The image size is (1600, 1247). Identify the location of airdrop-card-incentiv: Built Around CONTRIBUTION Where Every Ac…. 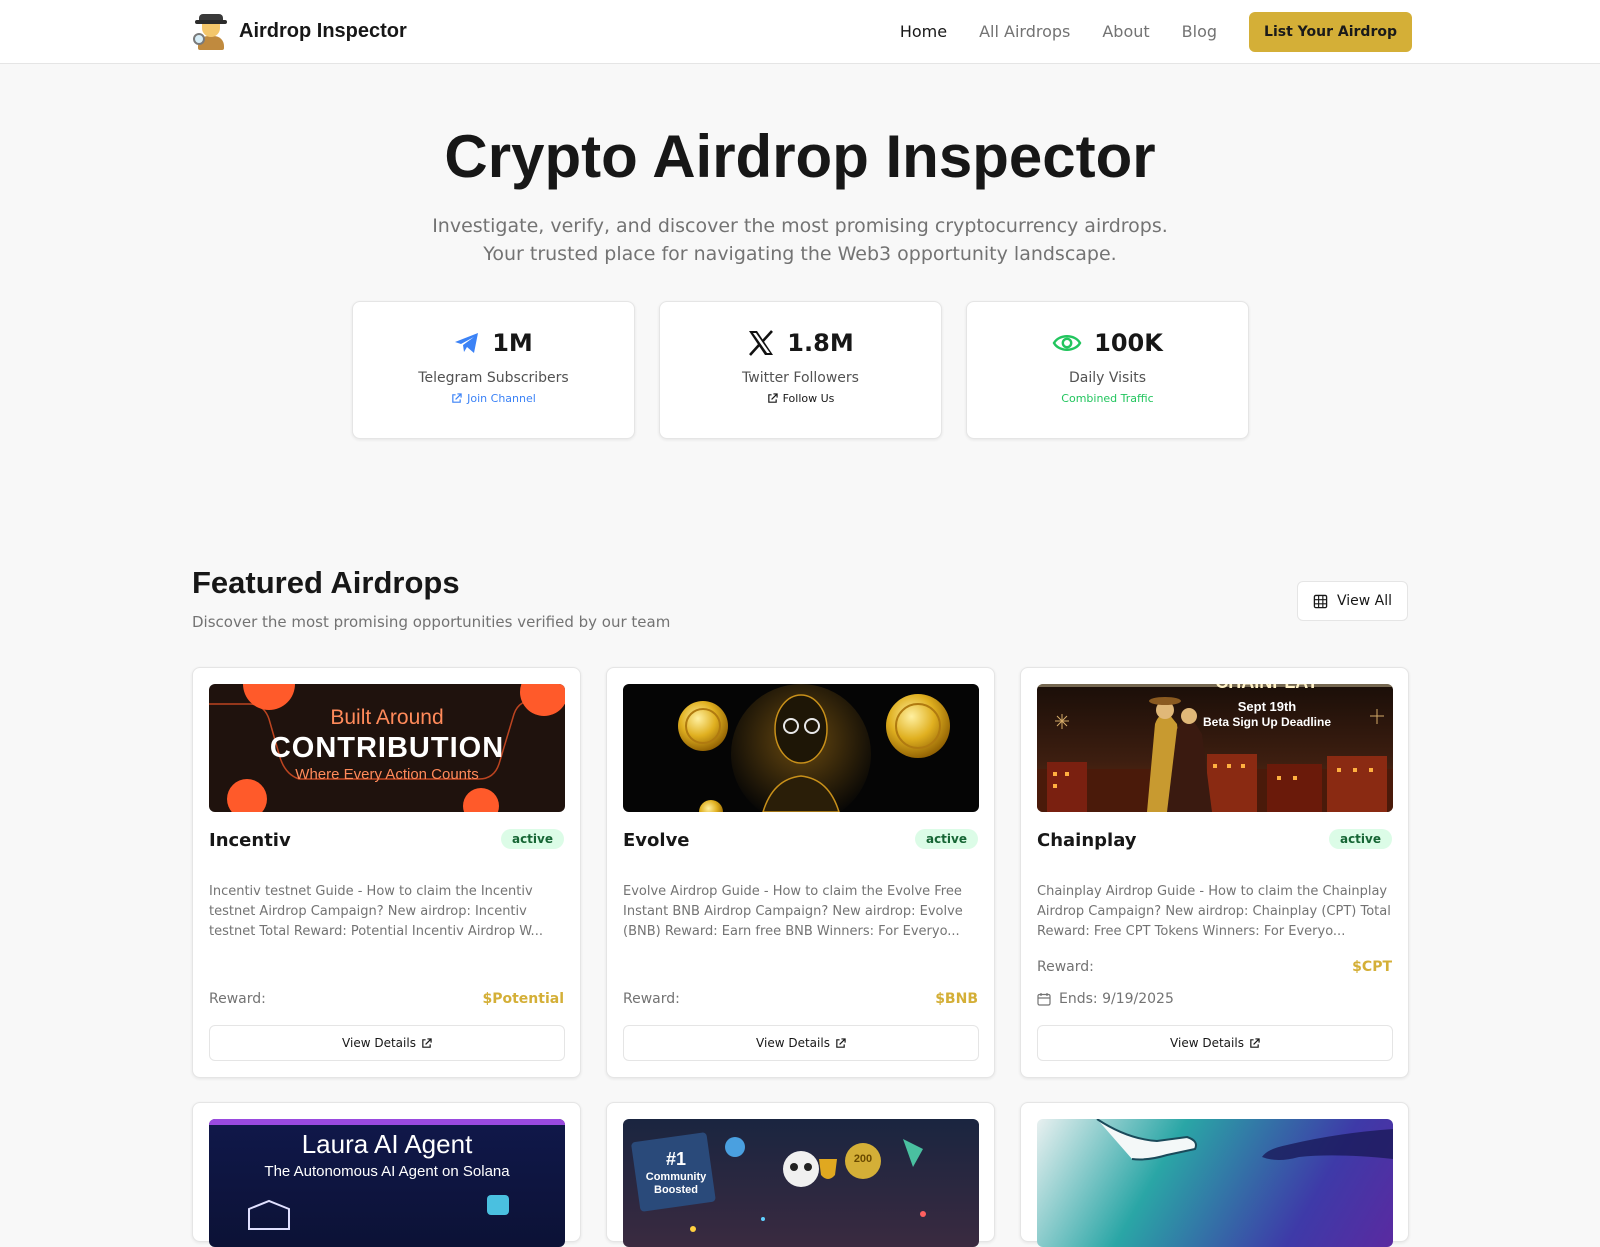
(386, 872).